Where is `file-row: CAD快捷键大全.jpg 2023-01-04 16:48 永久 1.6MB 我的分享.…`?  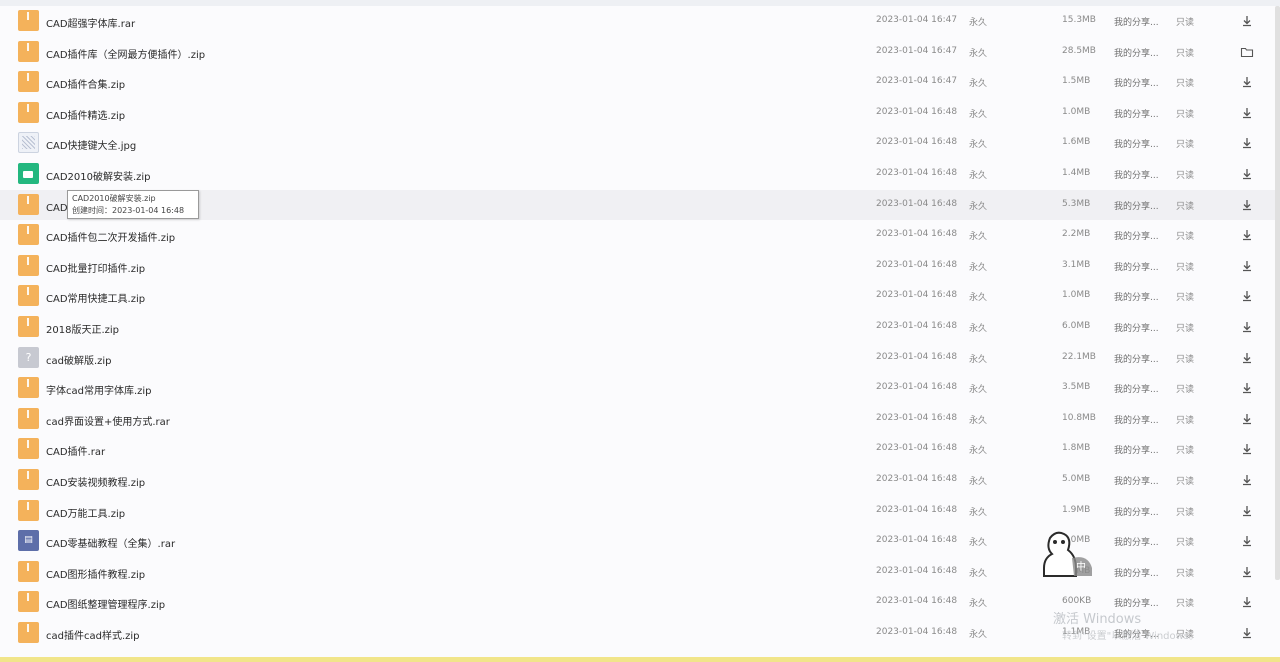
file-row: CAD快捷键大全.jpg 2023-01-04 16:48 永久 1.6MB 我的分享.… is located at coordinates (637, 143).